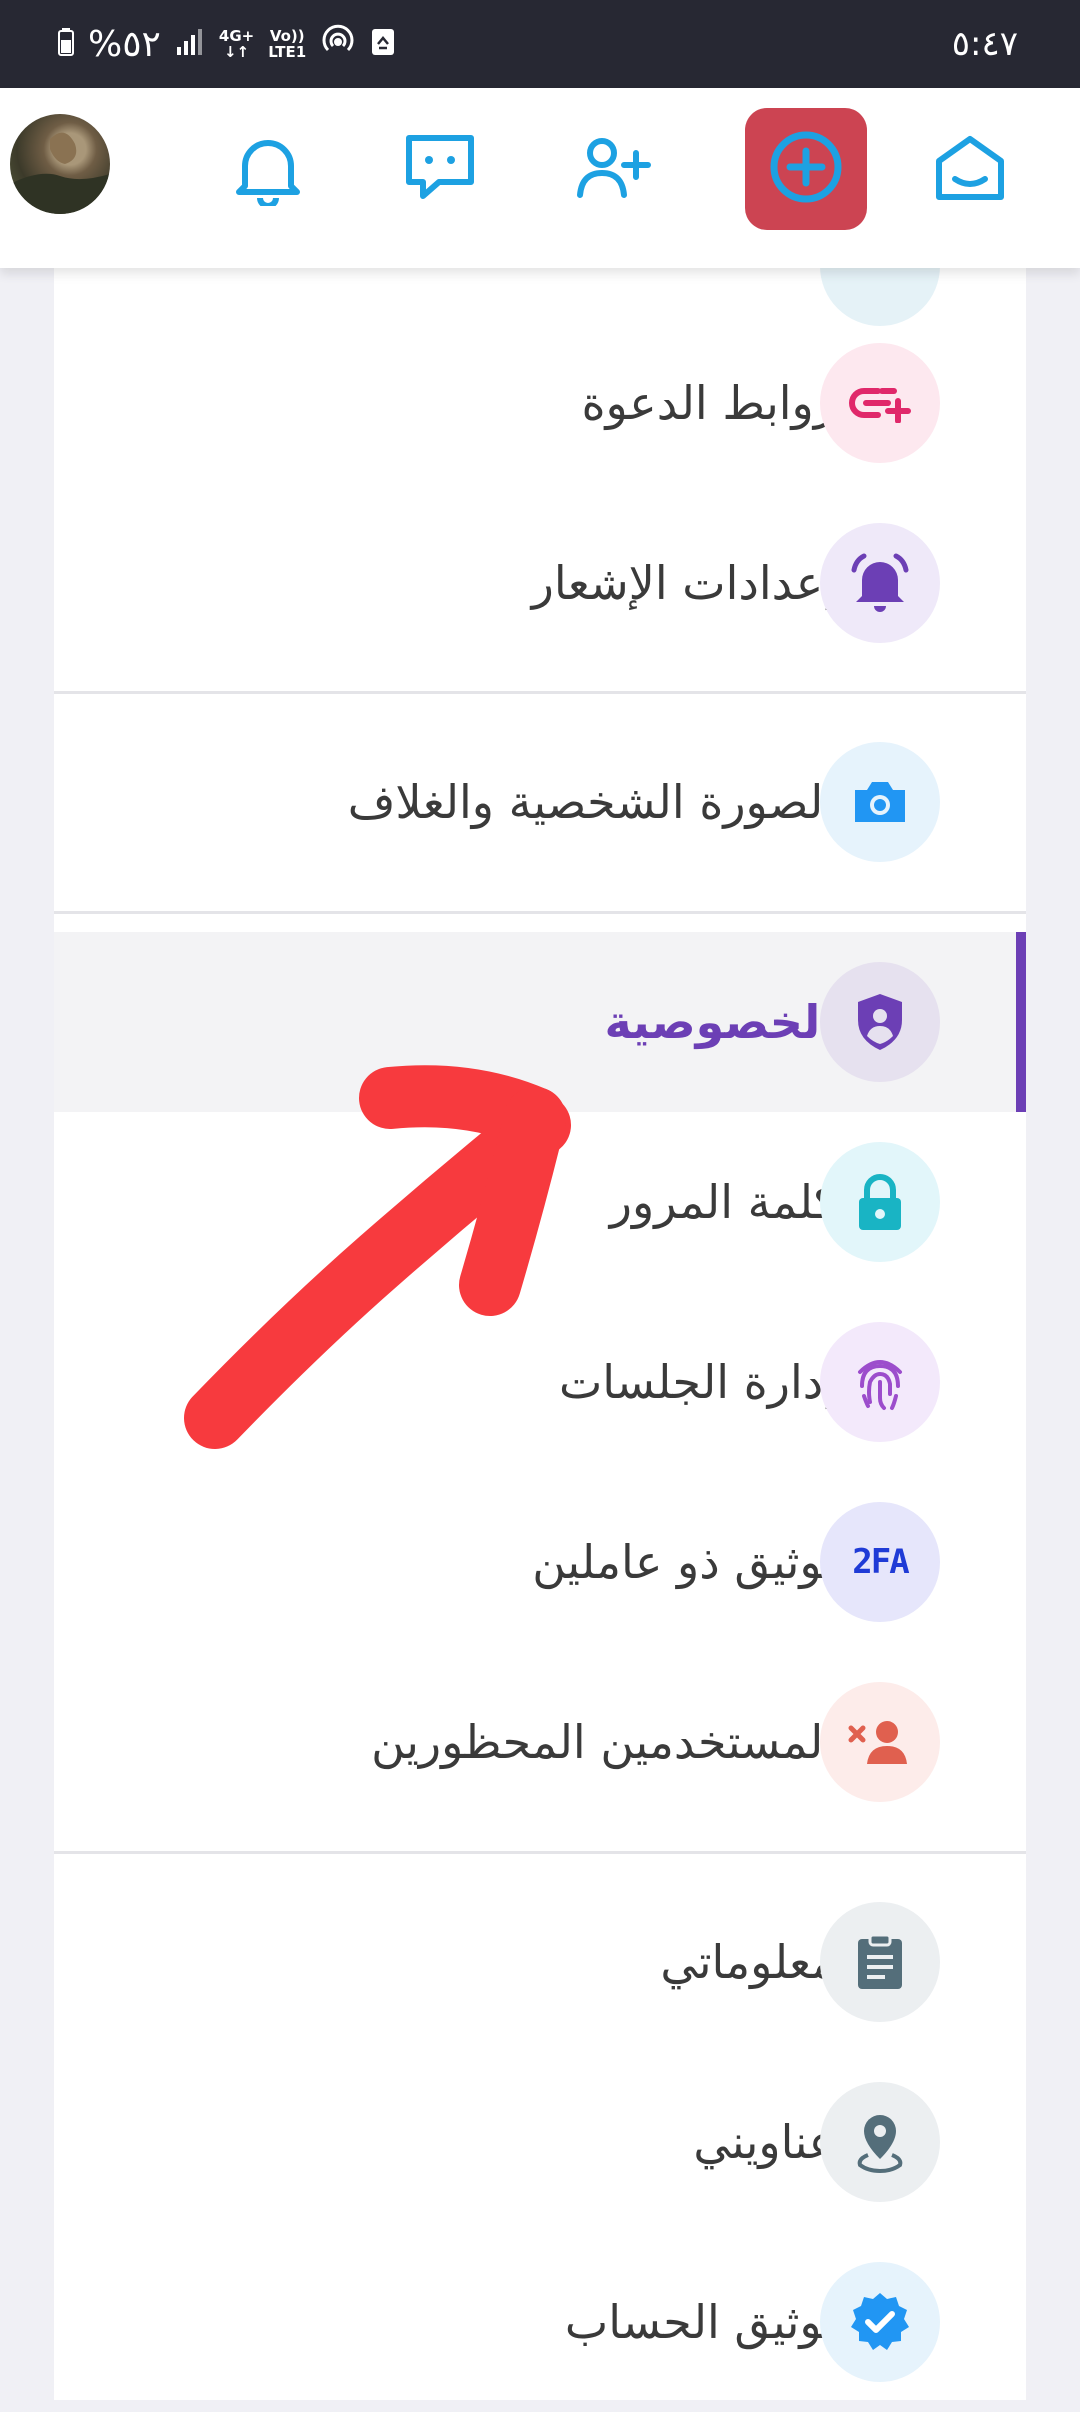  Describe the element at coordinates (708, 403) in the screenshot. I see `menu-item-label: روابط الدعوة` at that location.